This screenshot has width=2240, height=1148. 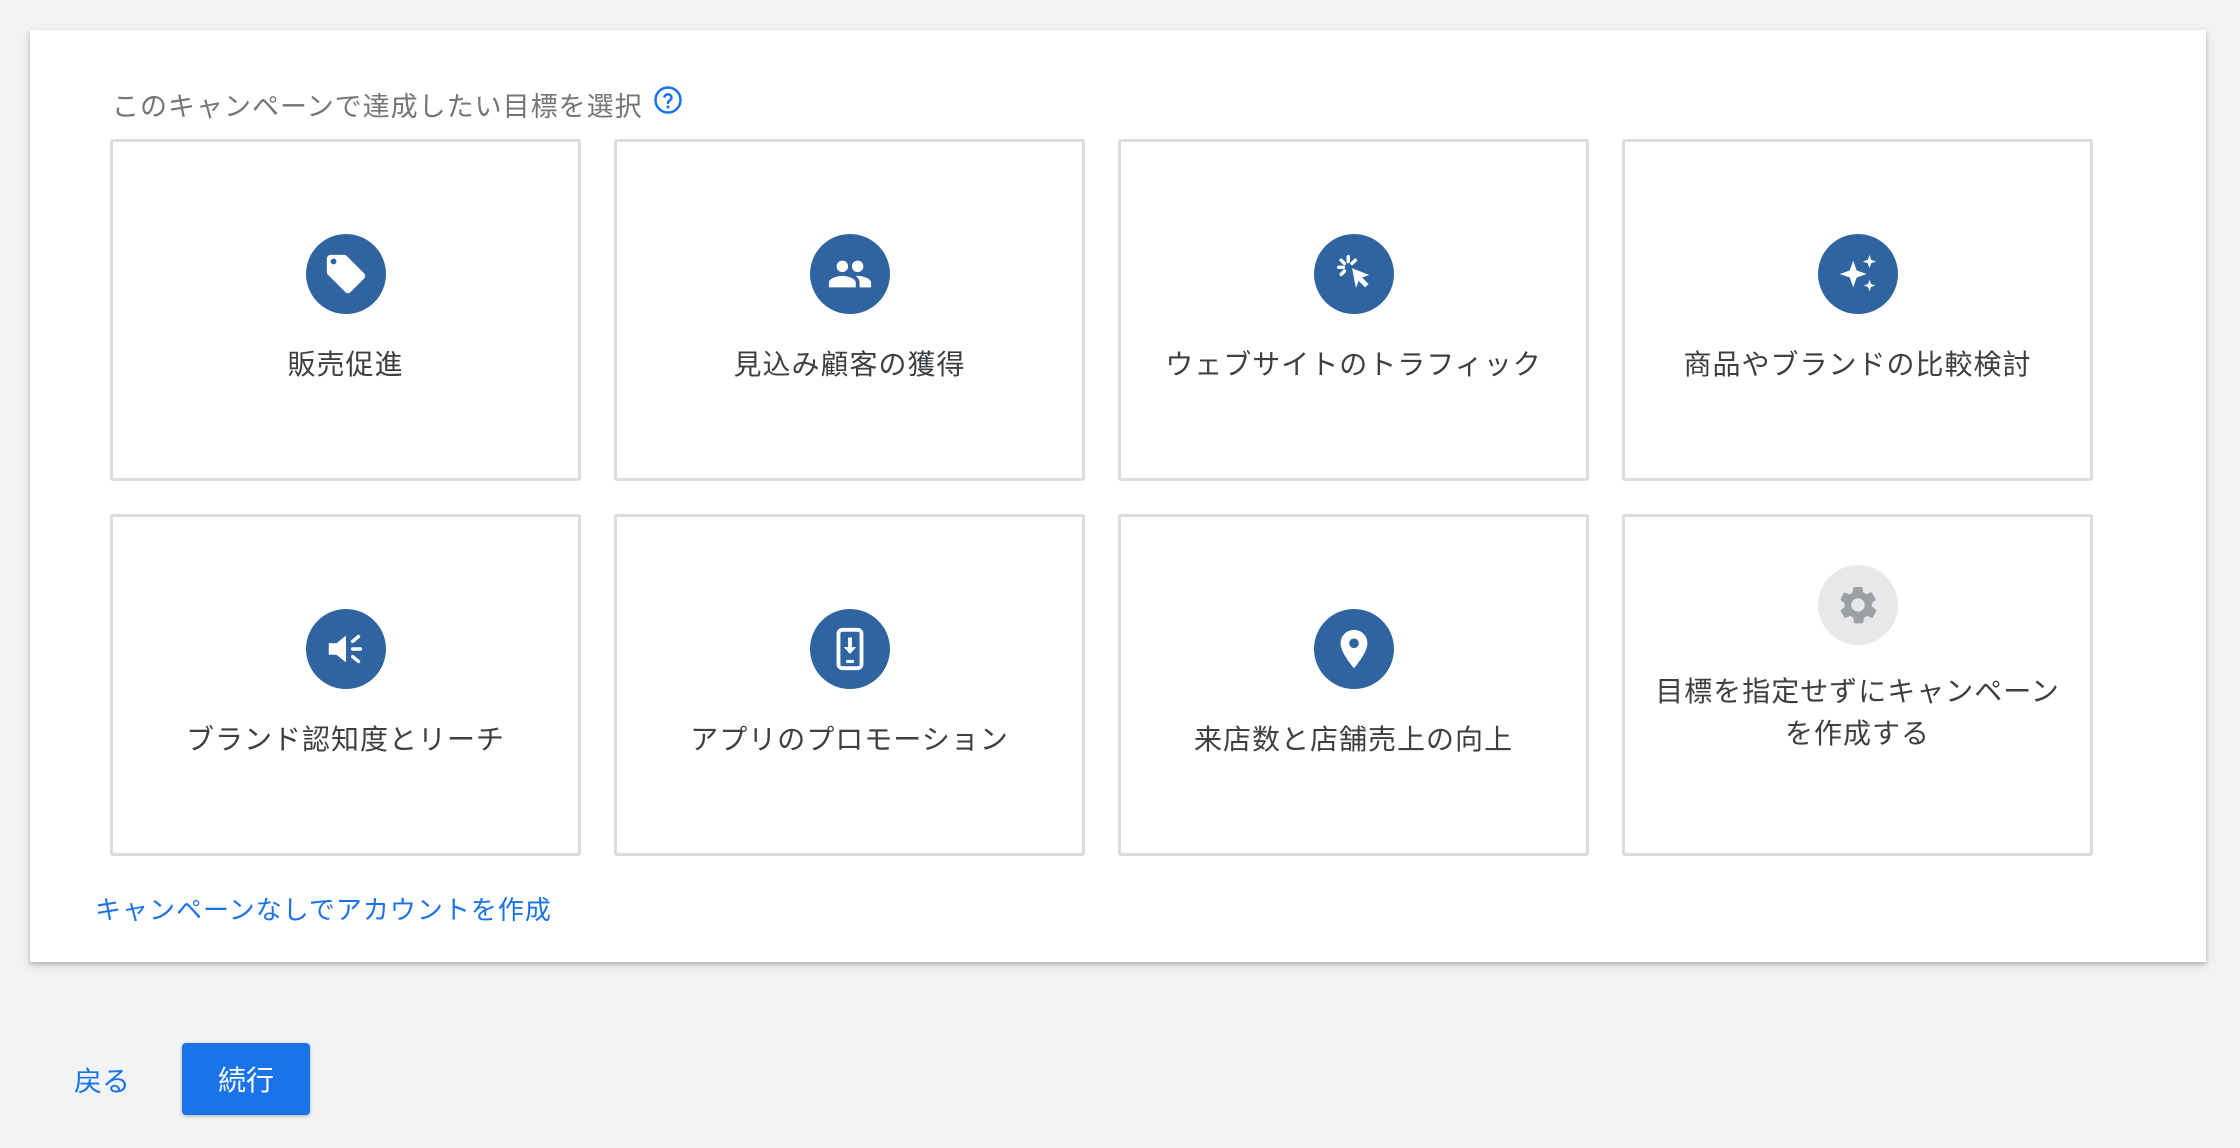 I want to click on people-icon, so click(x=849, y=274).